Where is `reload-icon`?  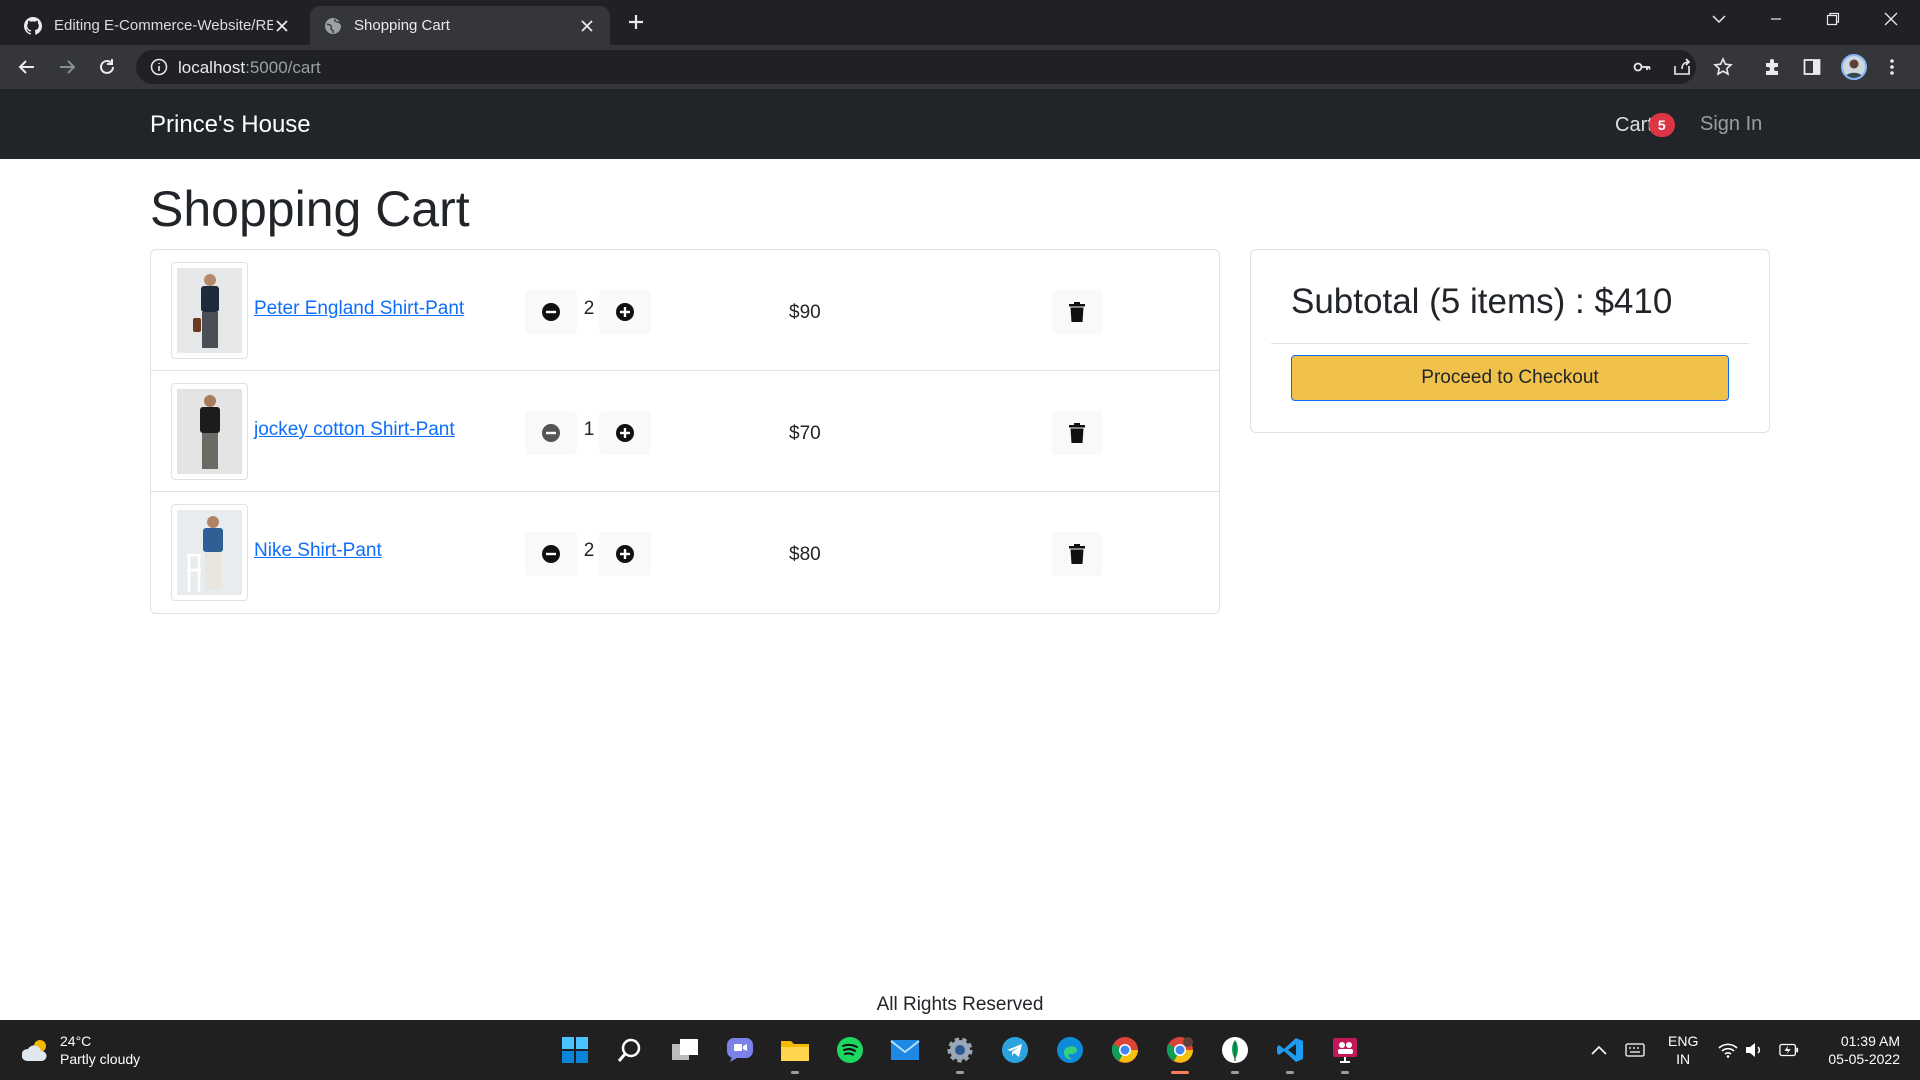
reload-icon is located at coordinates (107, 66).